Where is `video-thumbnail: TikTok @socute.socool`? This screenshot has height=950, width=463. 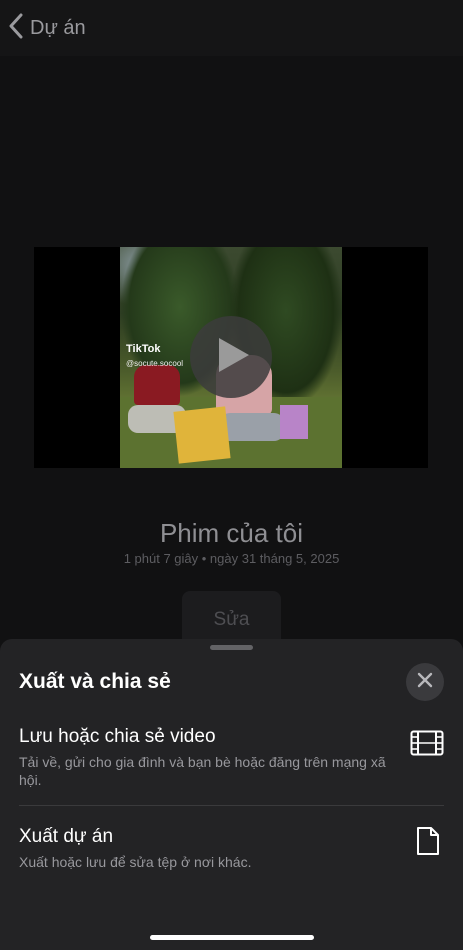 video-thumbnail: TikTok @socute.socool is located at coordinates (231, 357).